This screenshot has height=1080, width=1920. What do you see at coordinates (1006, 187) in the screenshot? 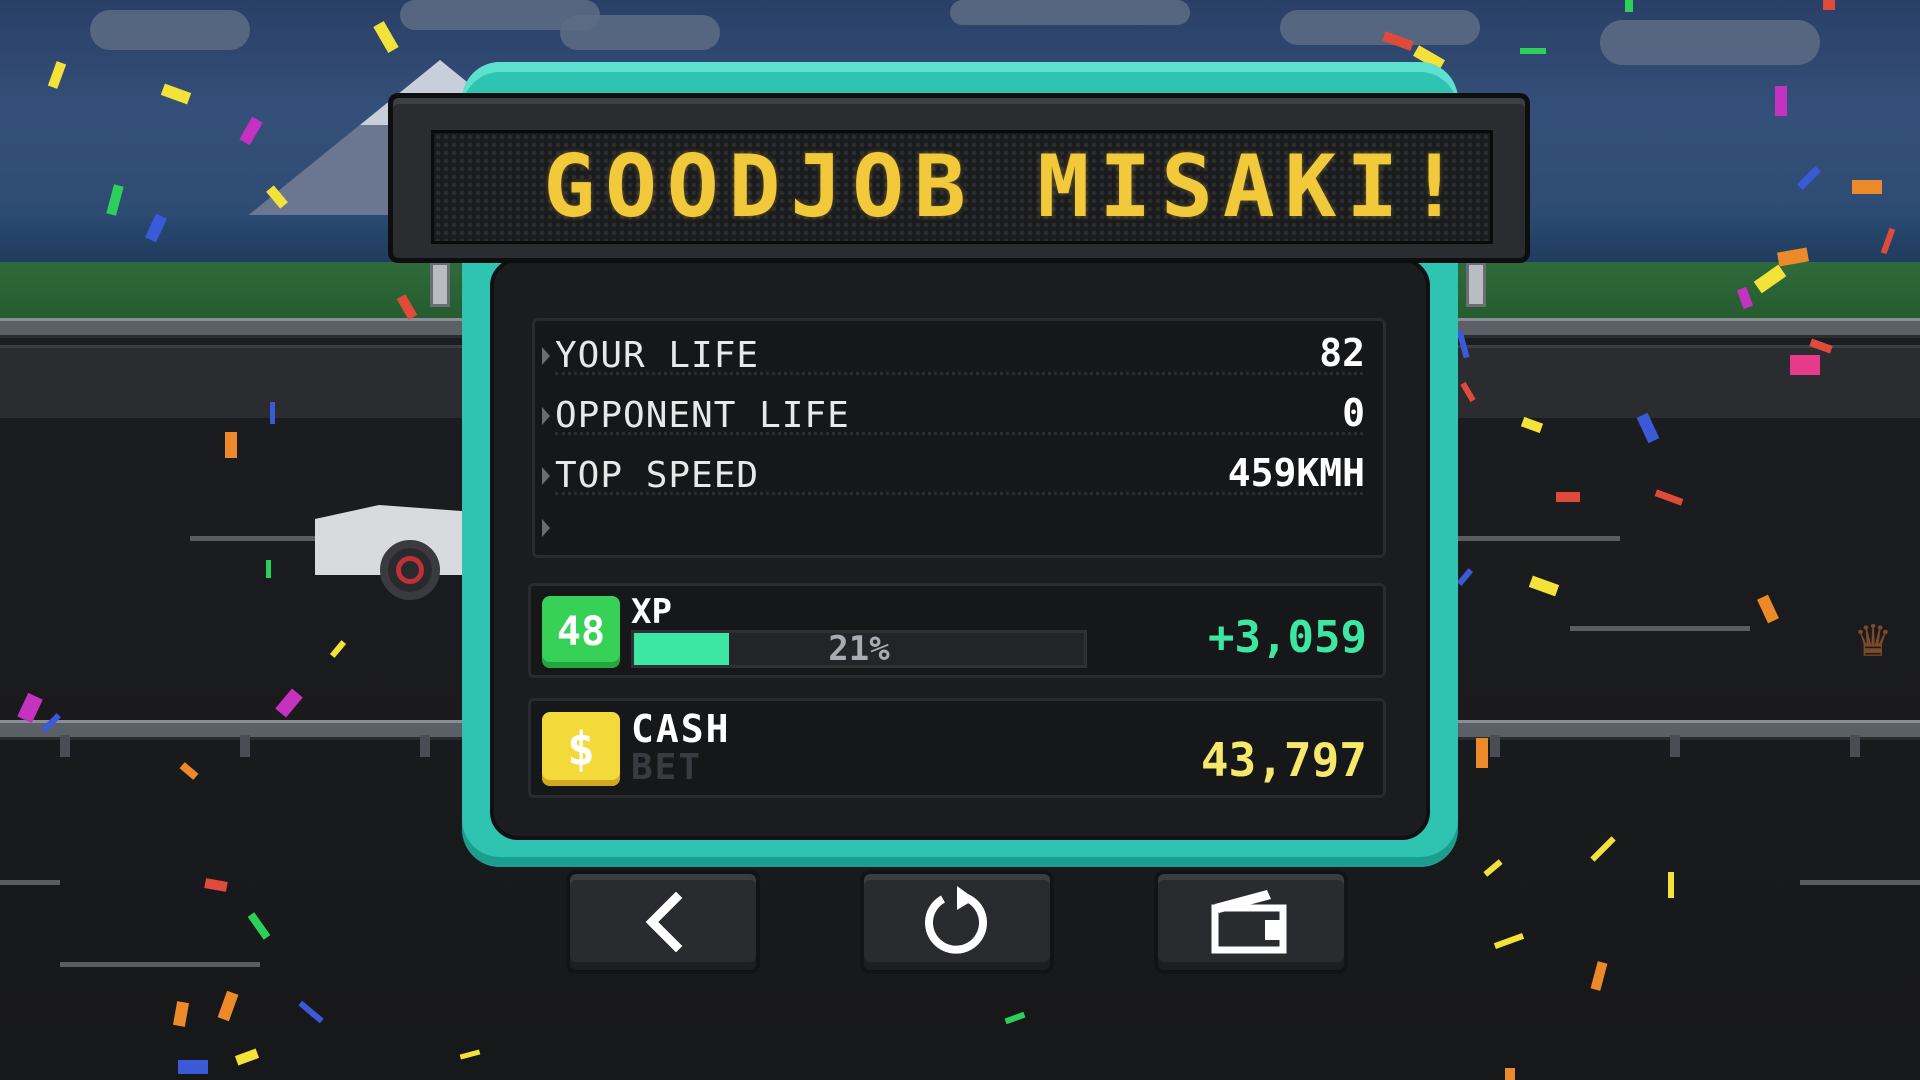
I see `banner-text: GOODJOB MISAKI!` at bounding box center [1006, 187].